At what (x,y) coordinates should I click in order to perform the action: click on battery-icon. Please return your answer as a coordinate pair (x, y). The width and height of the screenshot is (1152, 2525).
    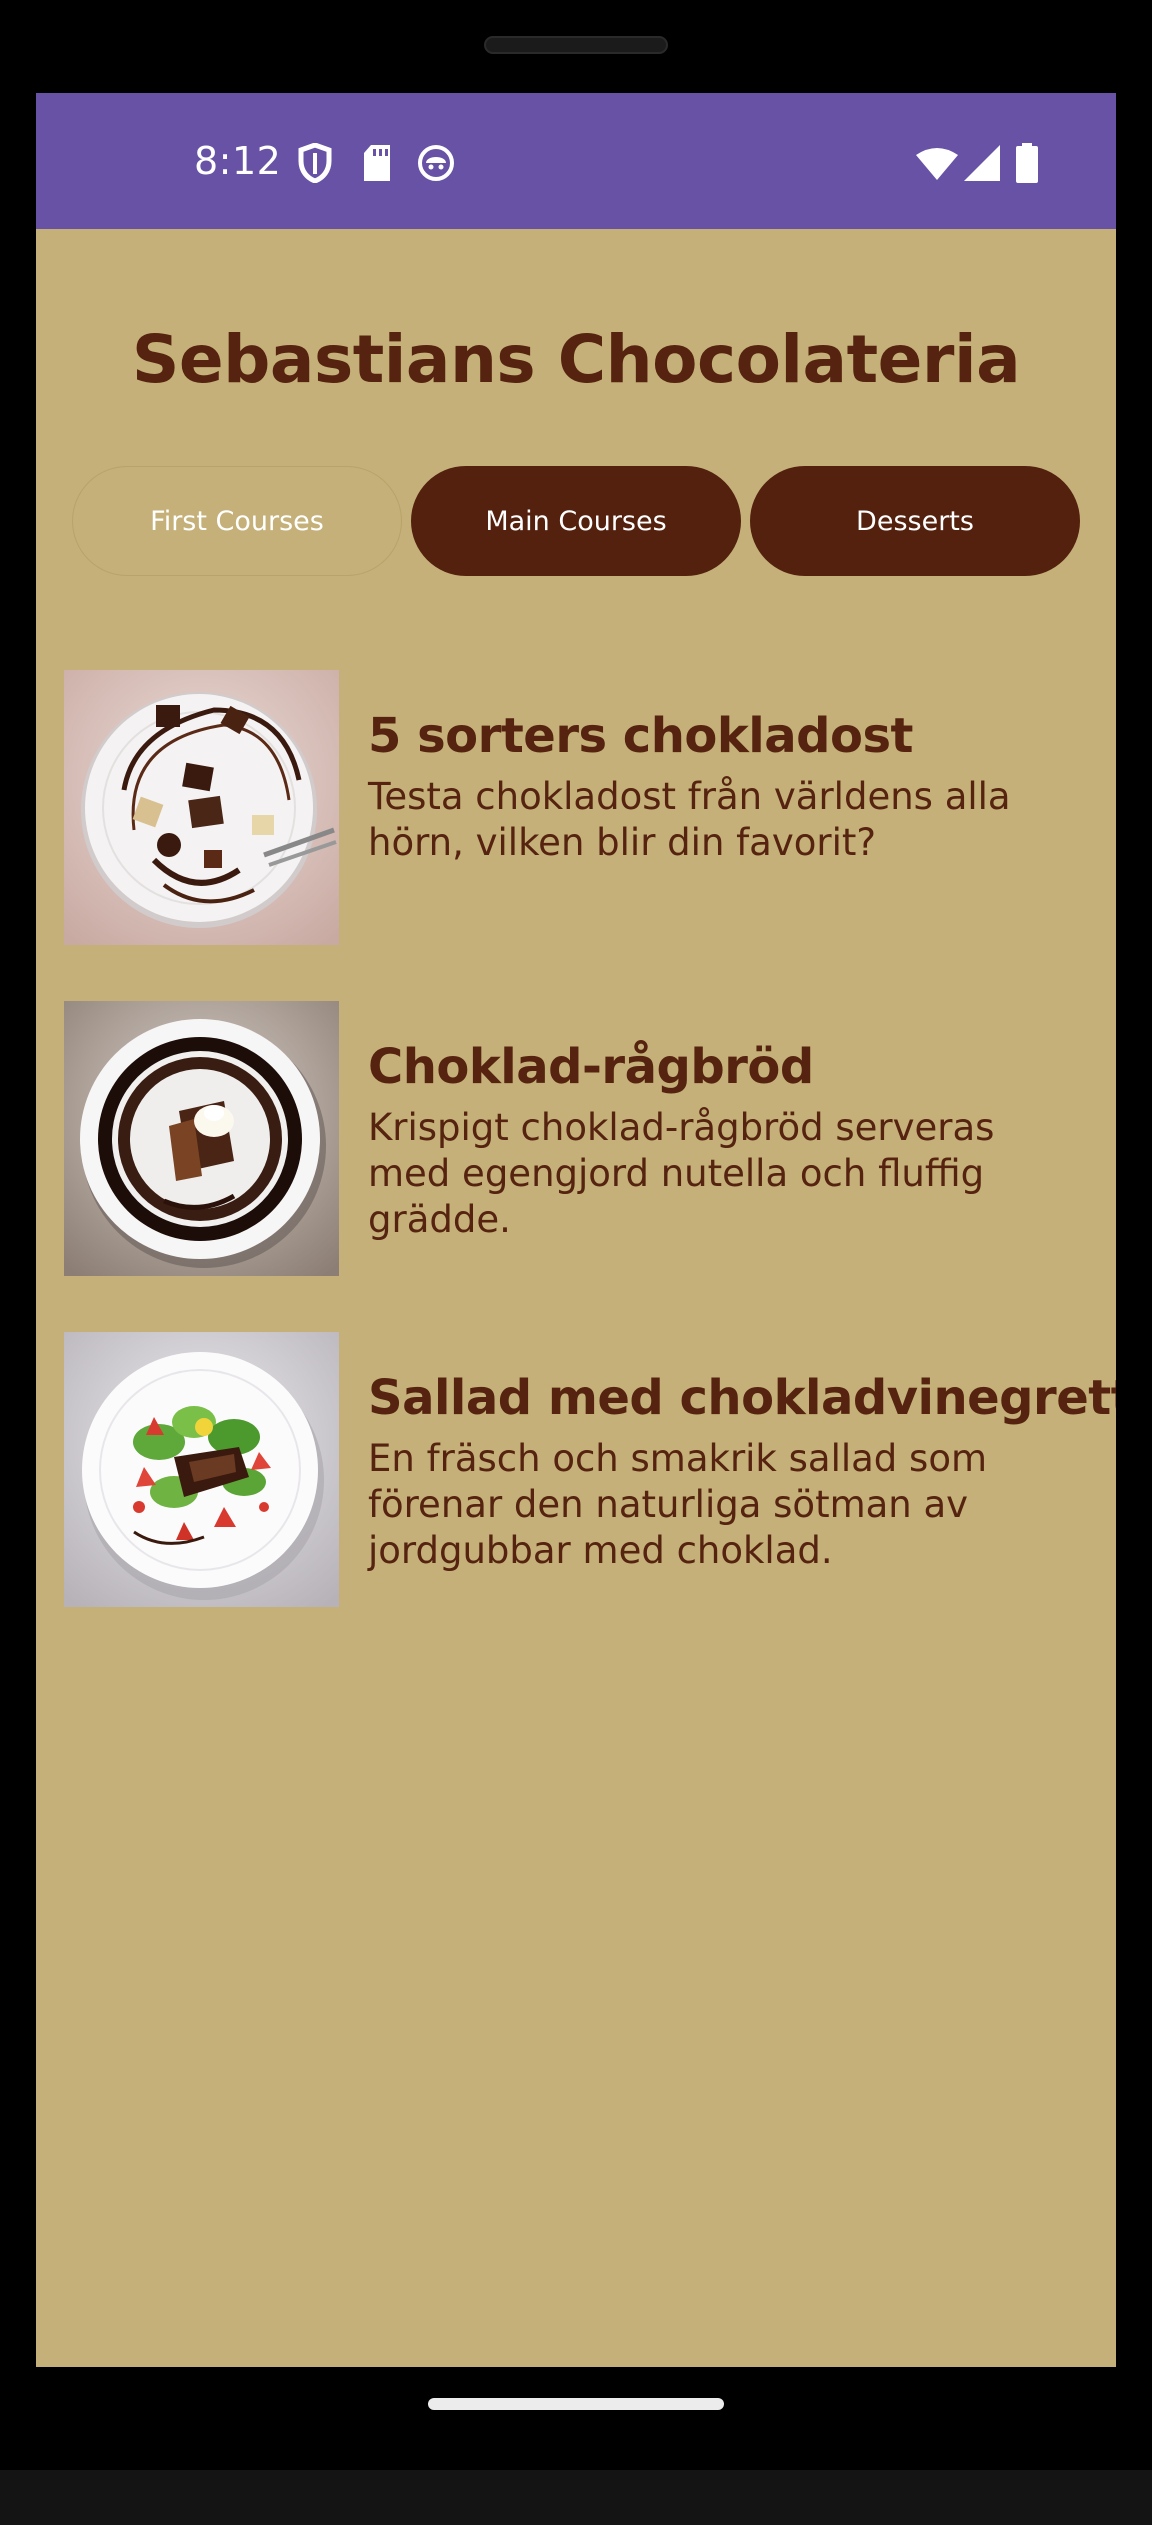
    Looking at the image, I should click on (1027, 165).